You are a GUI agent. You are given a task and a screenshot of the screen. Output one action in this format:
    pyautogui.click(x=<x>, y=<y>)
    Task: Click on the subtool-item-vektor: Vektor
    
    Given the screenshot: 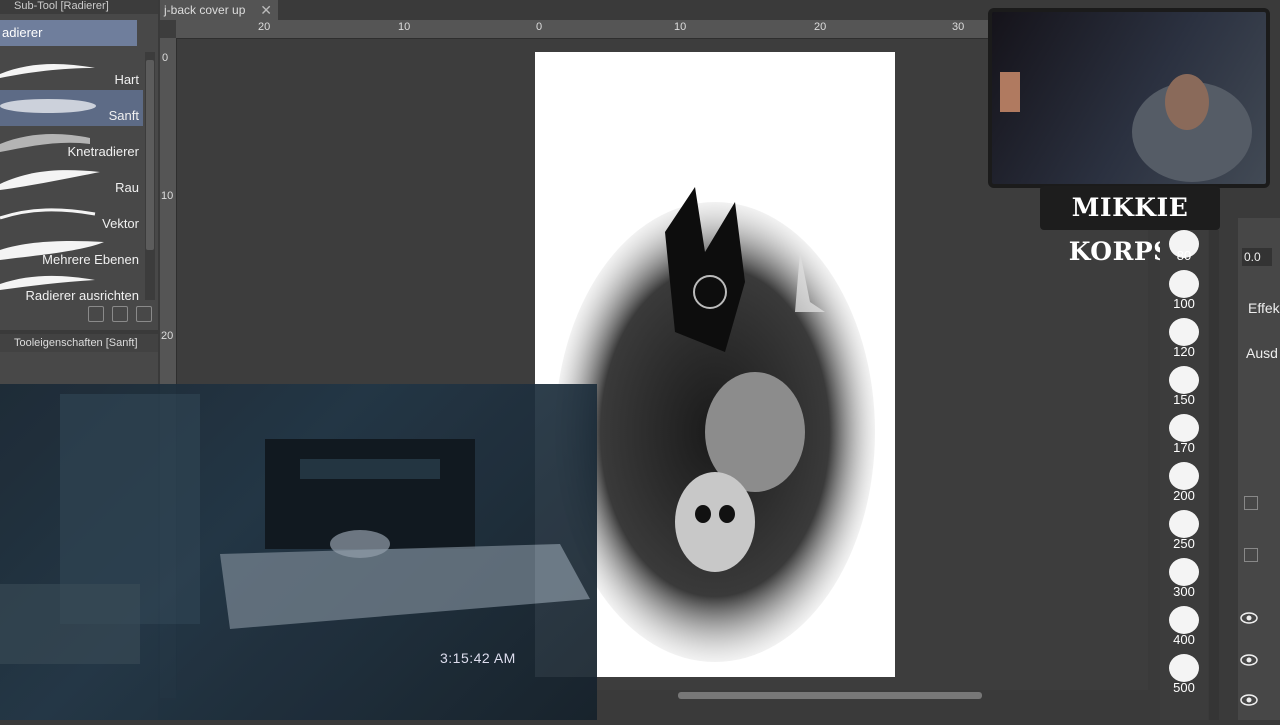 What is the action you would take?
    pyautogui.click(x=71, y=216)
    